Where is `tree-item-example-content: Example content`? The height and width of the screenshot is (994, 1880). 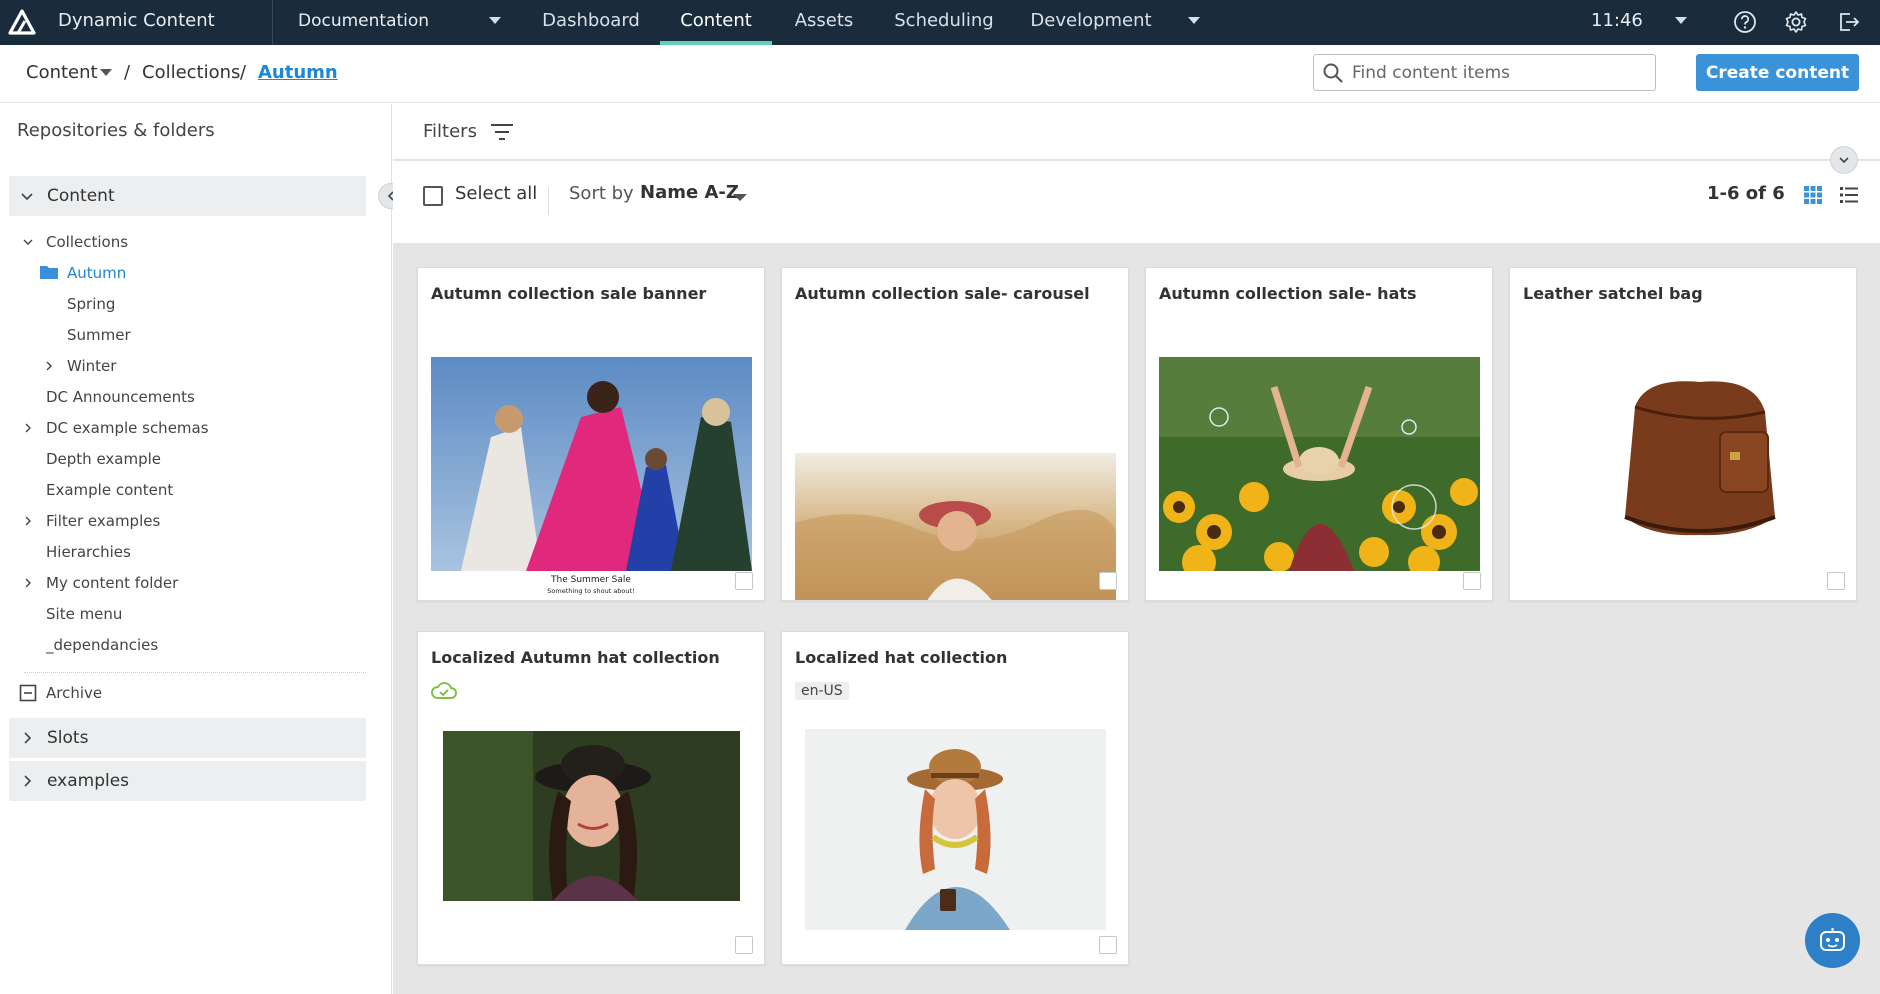 tree-item-example-content: Example content is located at coordinates (109, 490).